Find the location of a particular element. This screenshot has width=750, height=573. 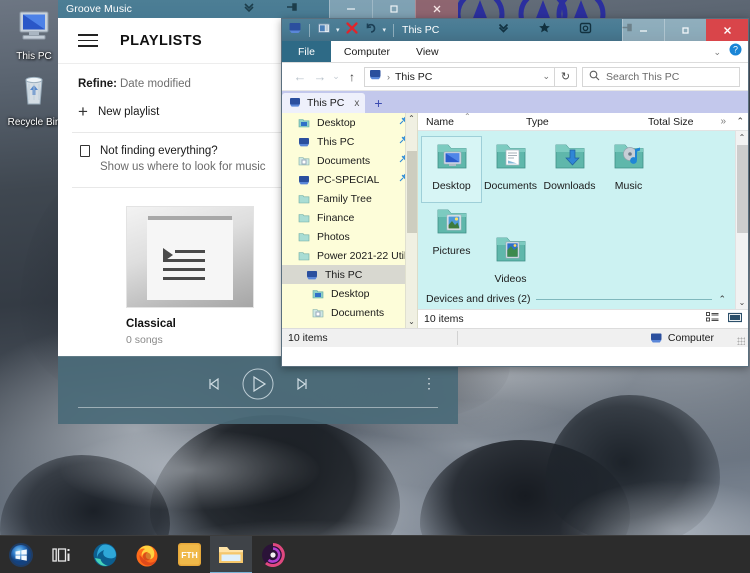

new-tab-button: + is located at coordinates (378, 103).